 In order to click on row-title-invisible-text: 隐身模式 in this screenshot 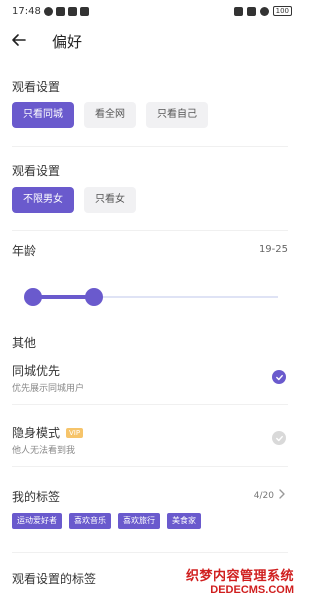, I will do `click(36, 433)`.